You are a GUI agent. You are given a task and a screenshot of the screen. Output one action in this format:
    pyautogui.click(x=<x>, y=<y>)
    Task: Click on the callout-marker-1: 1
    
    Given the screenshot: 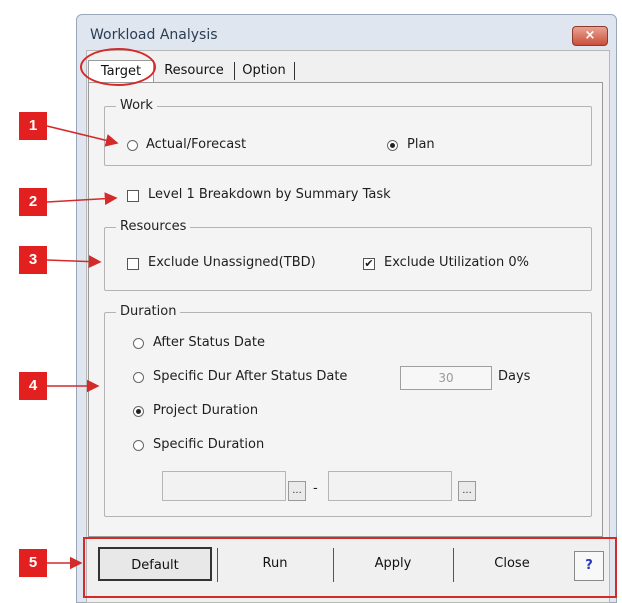 What is the action you would take?
    pyautogui.click(x=33, y=126)
    